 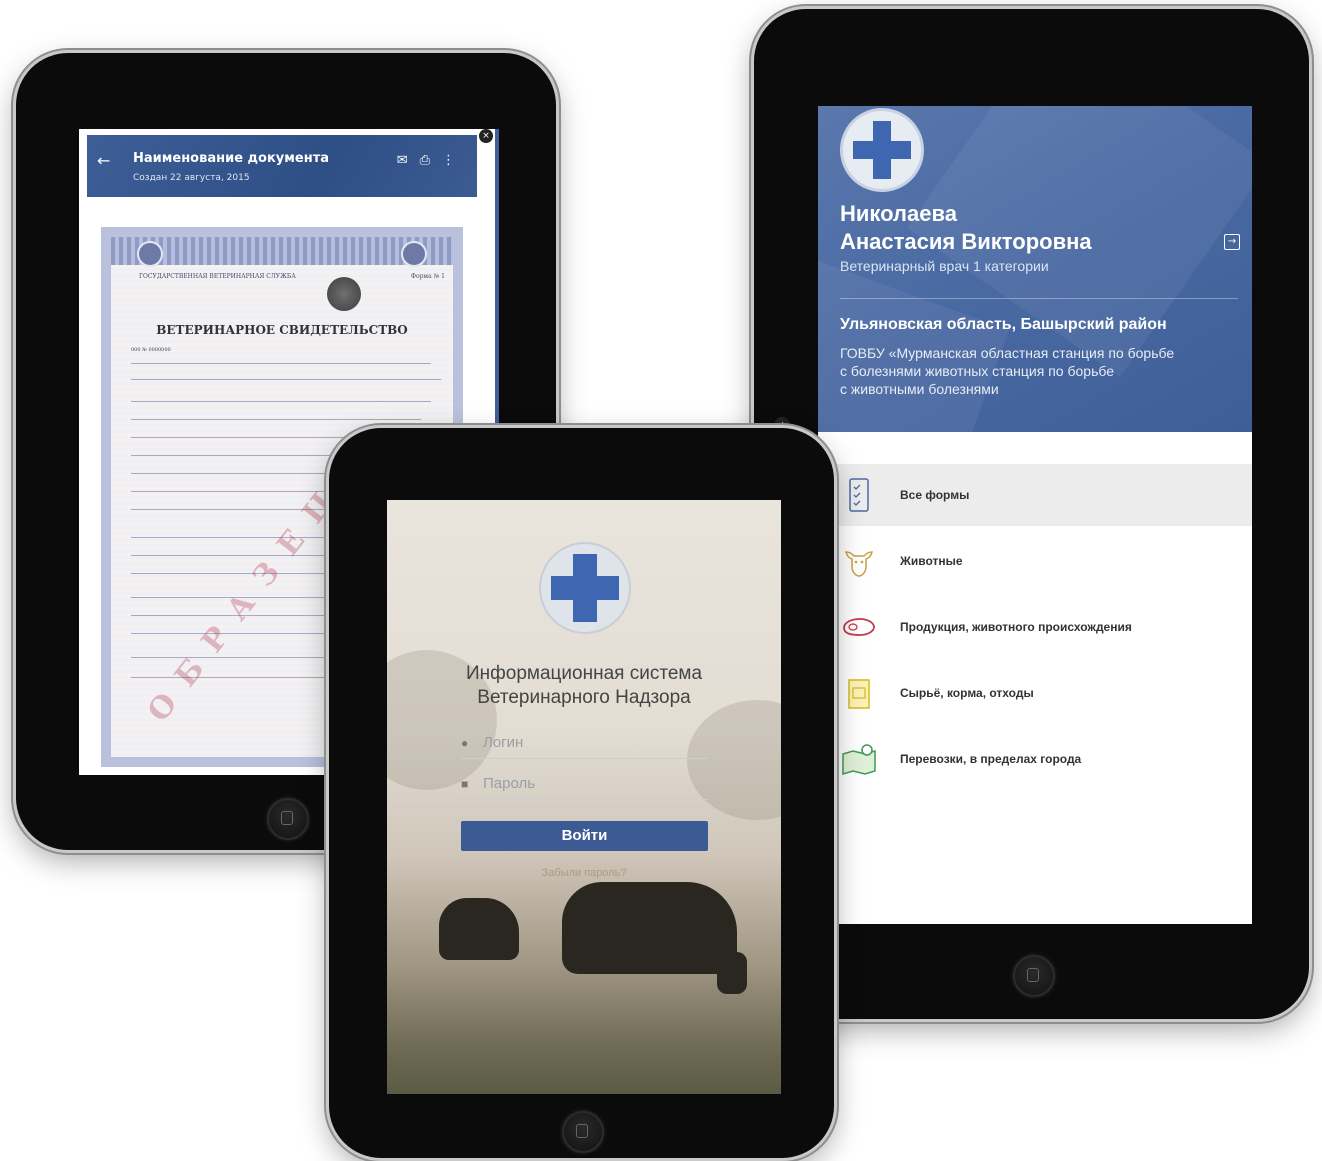 I want to click on document-actions: ✉⎙⋮, so click(x=432, y=160).